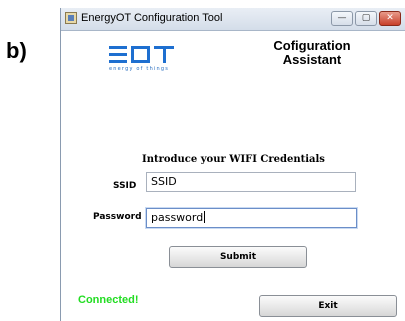  I want to click on logo-letter-o, so click(140, 54).